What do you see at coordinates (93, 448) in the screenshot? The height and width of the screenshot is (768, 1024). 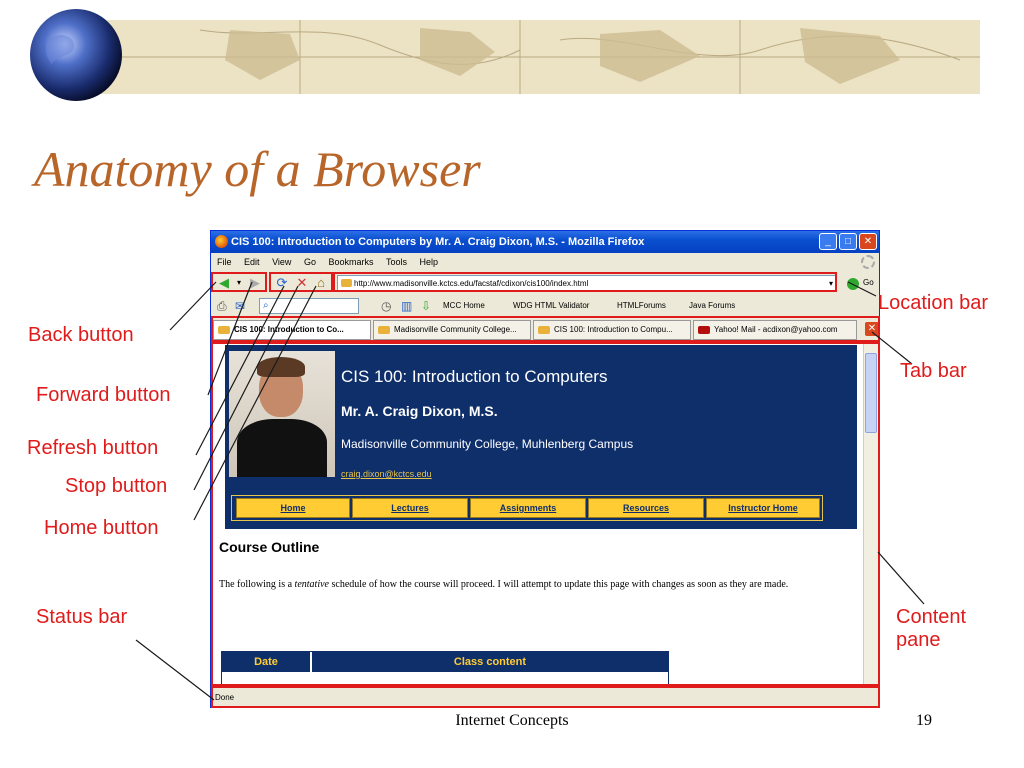 I see `callout-refresh-button: Refresh button` at bounding box center [93, 448].